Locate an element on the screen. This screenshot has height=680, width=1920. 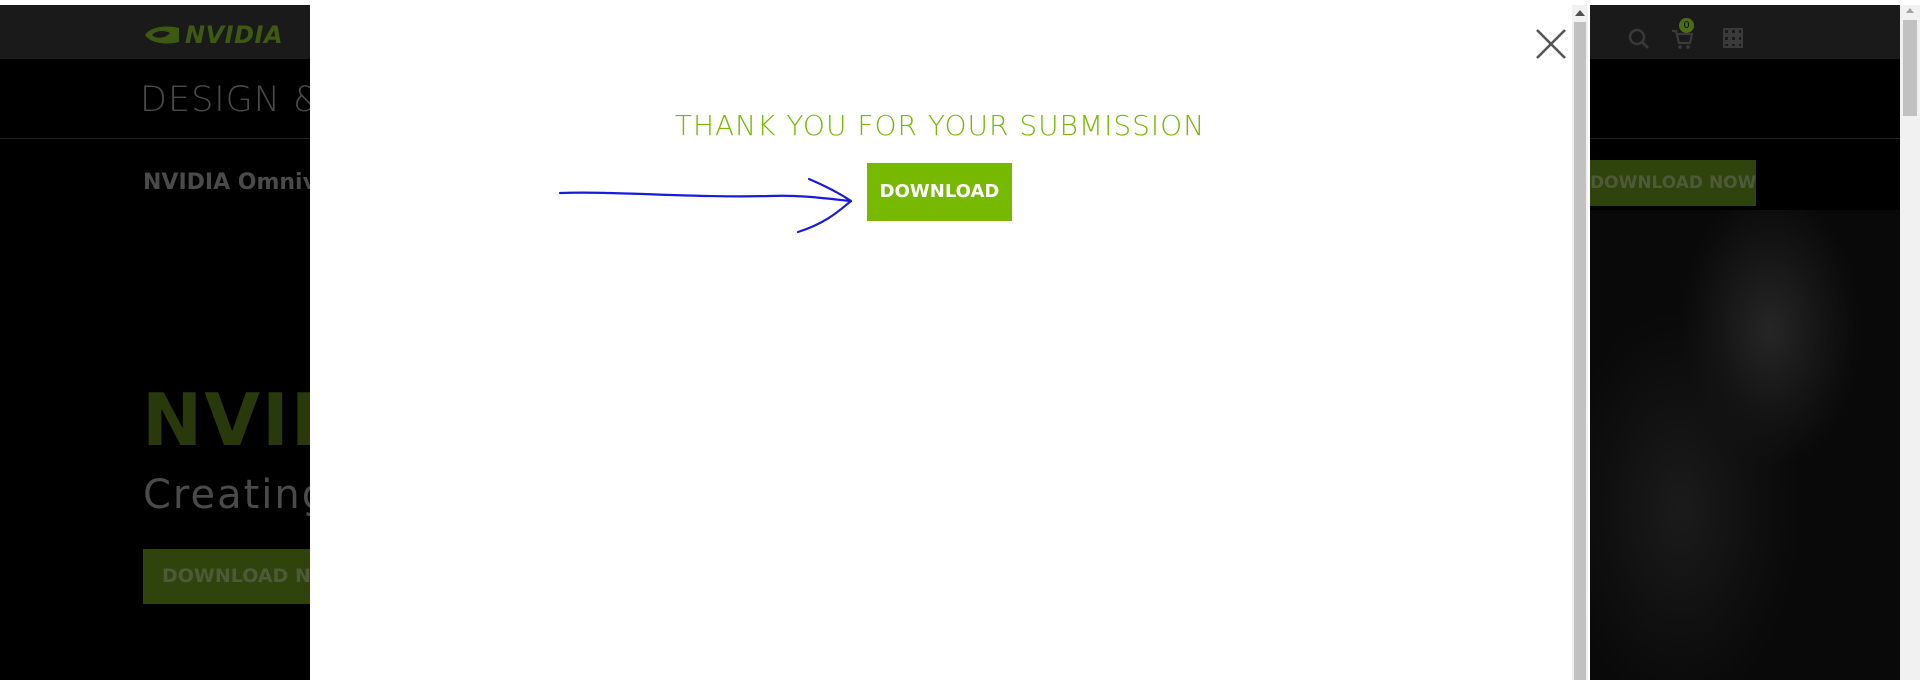
nvidia-eye-icon is located at coordinates (162, 35).